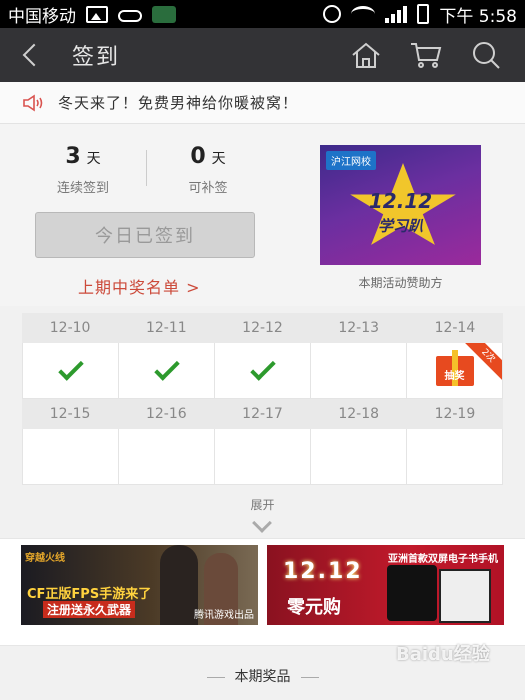  Describe the element at coordinates (412, 593) in the screenshot. I see `phone-image` at that location.